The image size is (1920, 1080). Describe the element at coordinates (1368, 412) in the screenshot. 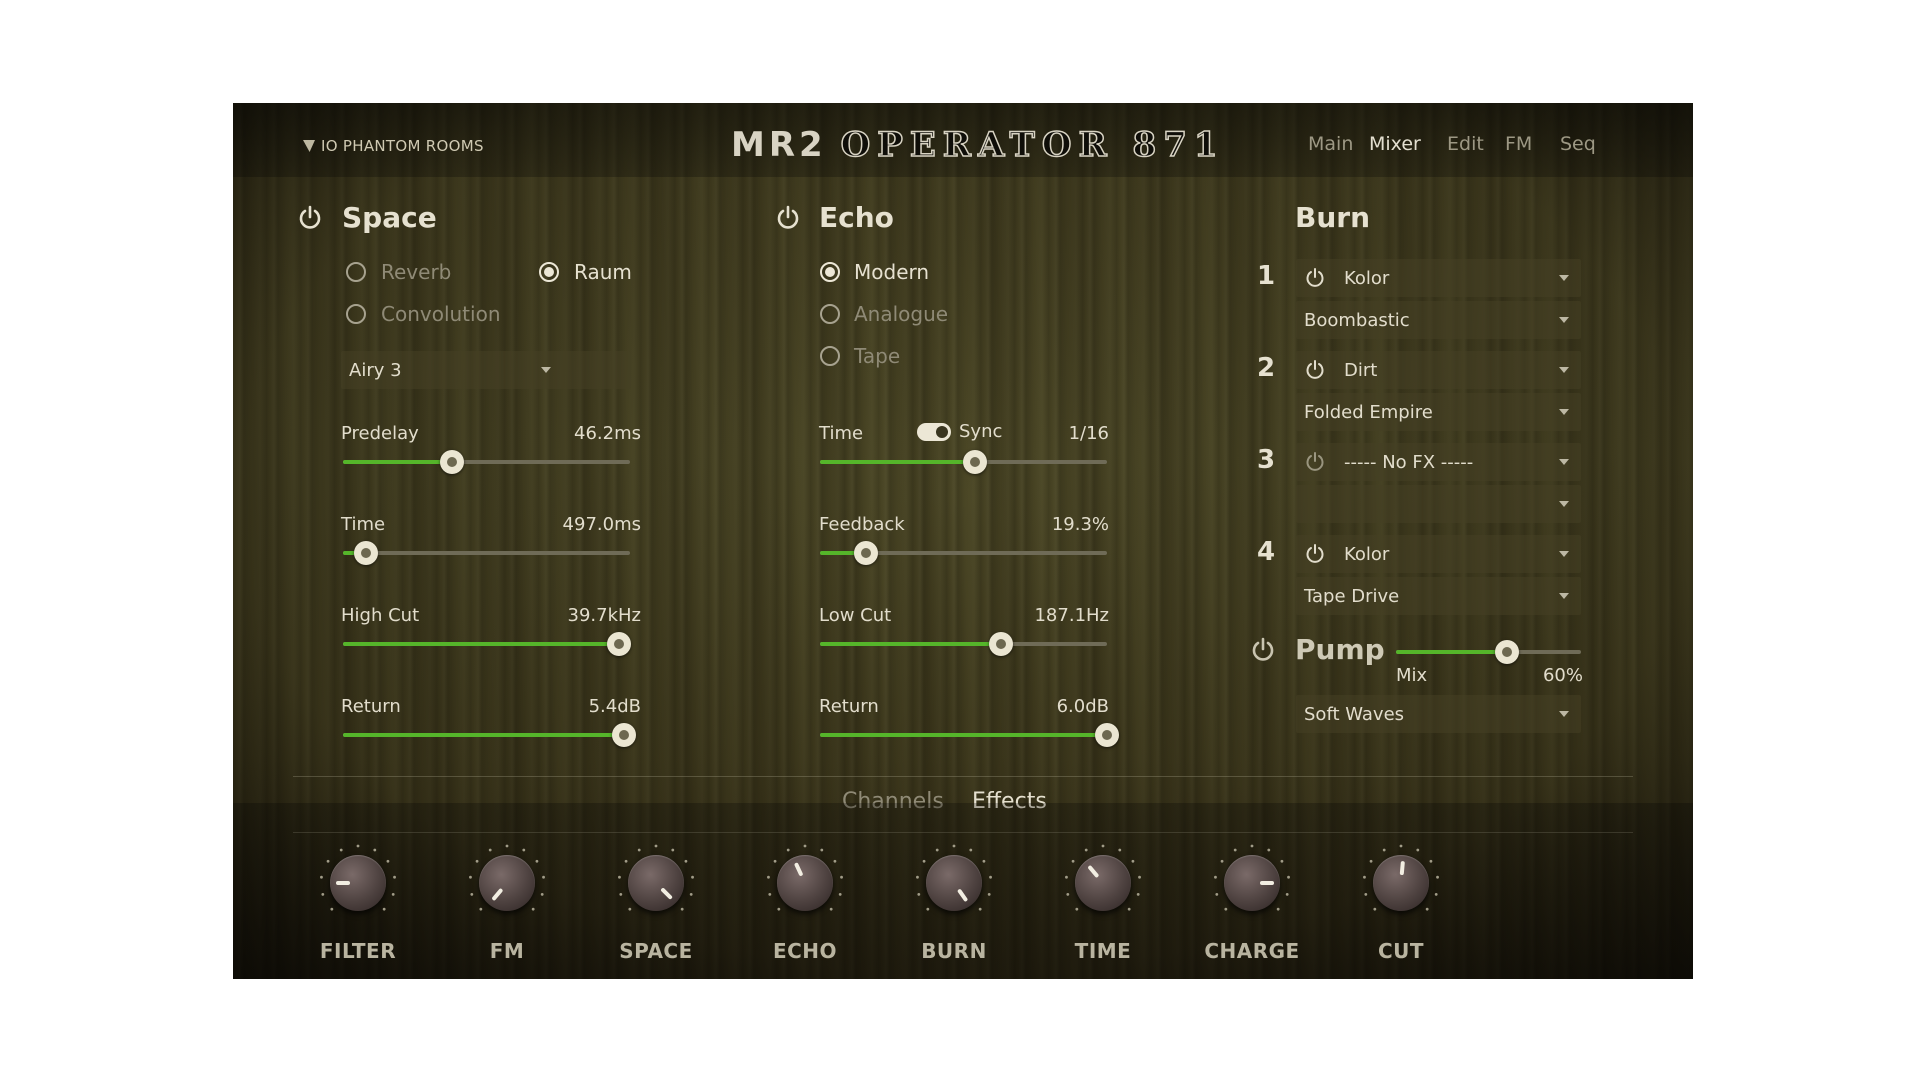

I see `burn-slot-2-preset-label: Folded Empire` at that location.